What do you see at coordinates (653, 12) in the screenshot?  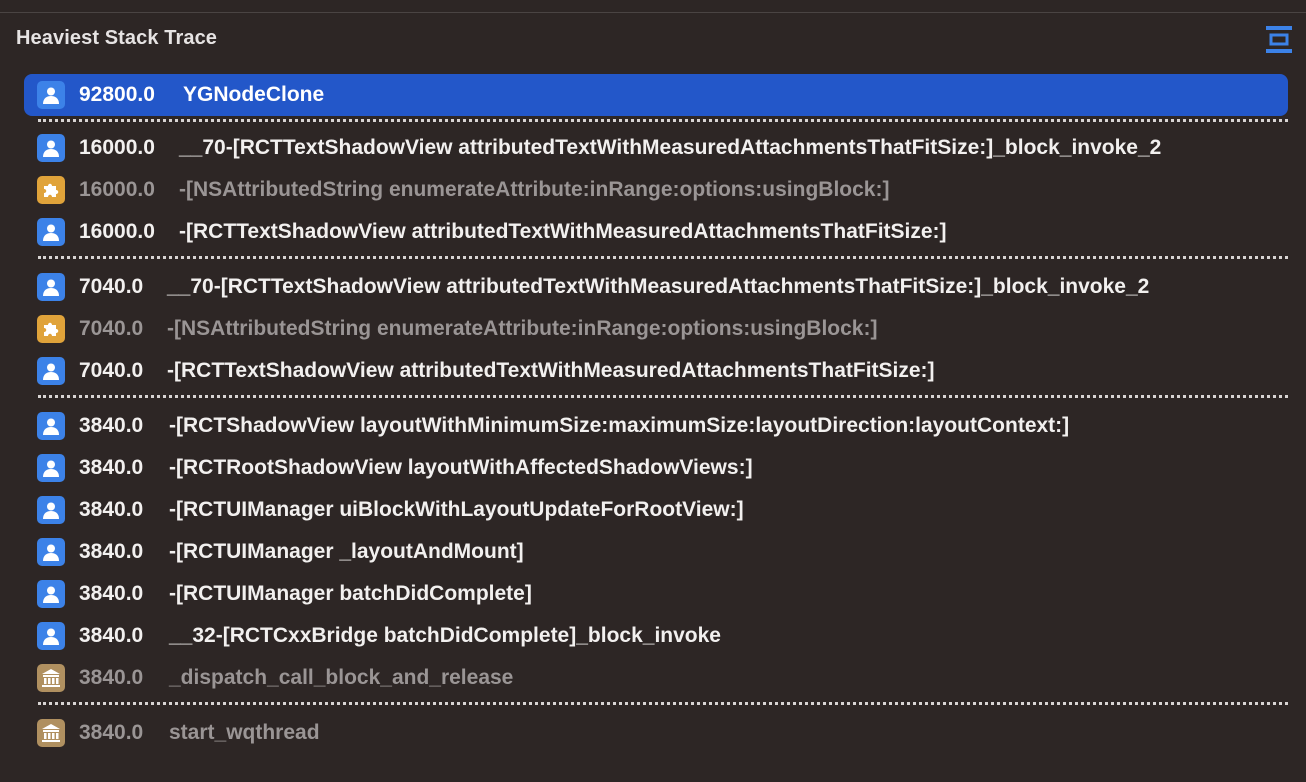 I see `top-divider` at bounding box center [653, 12].